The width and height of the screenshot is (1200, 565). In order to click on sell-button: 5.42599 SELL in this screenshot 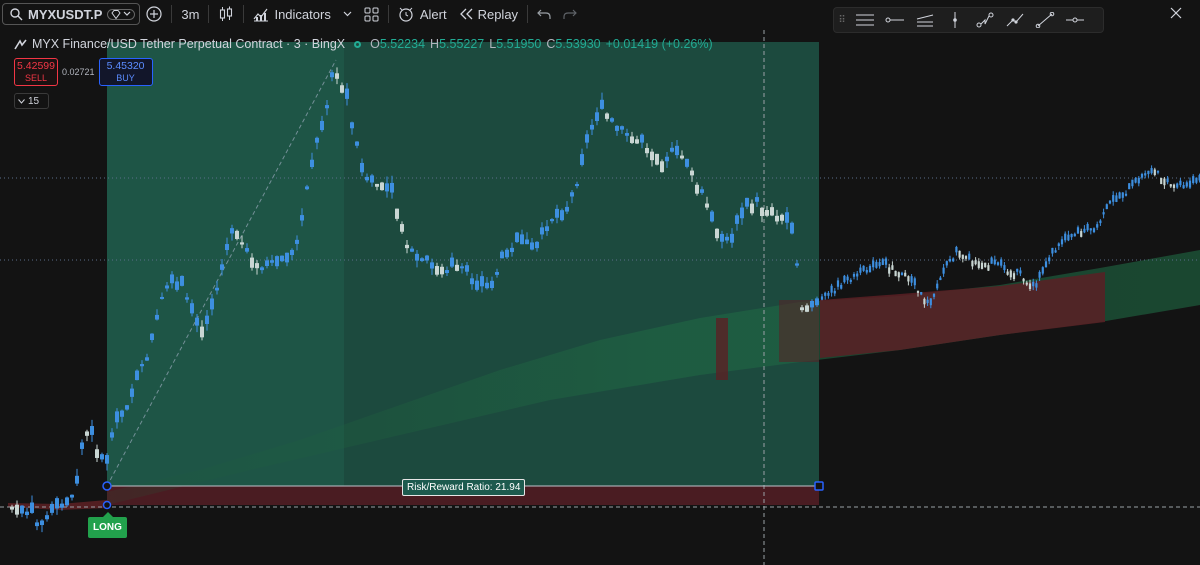, I will do `click(36, 72)`.